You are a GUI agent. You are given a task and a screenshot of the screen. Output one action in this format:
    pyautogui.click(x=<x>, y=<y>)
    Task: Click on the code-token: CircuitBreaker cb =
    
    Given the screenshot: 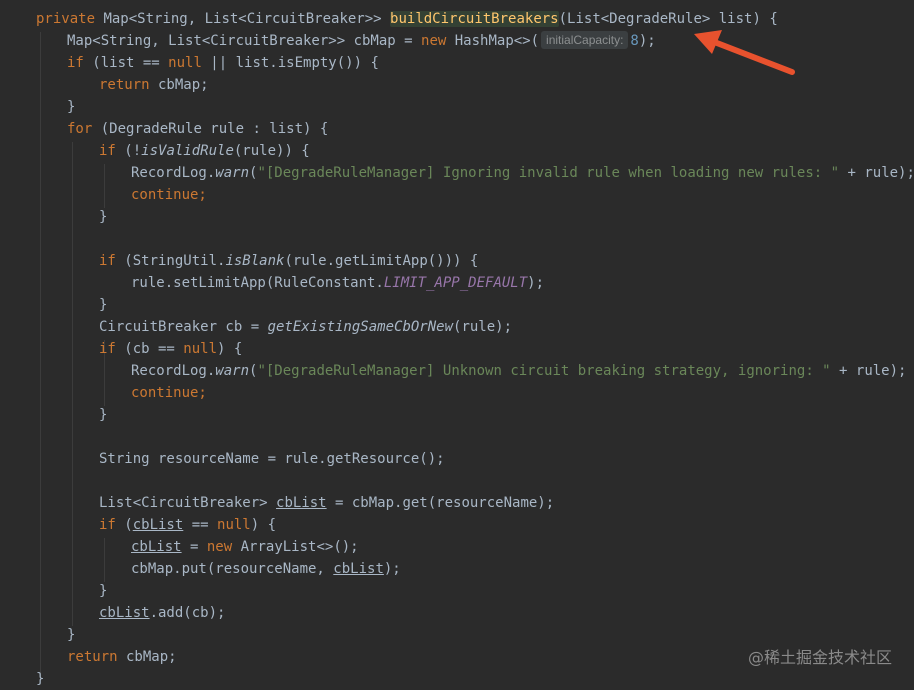 What is the action you would take?
    pyautogui.click(x=183, y=327)
    